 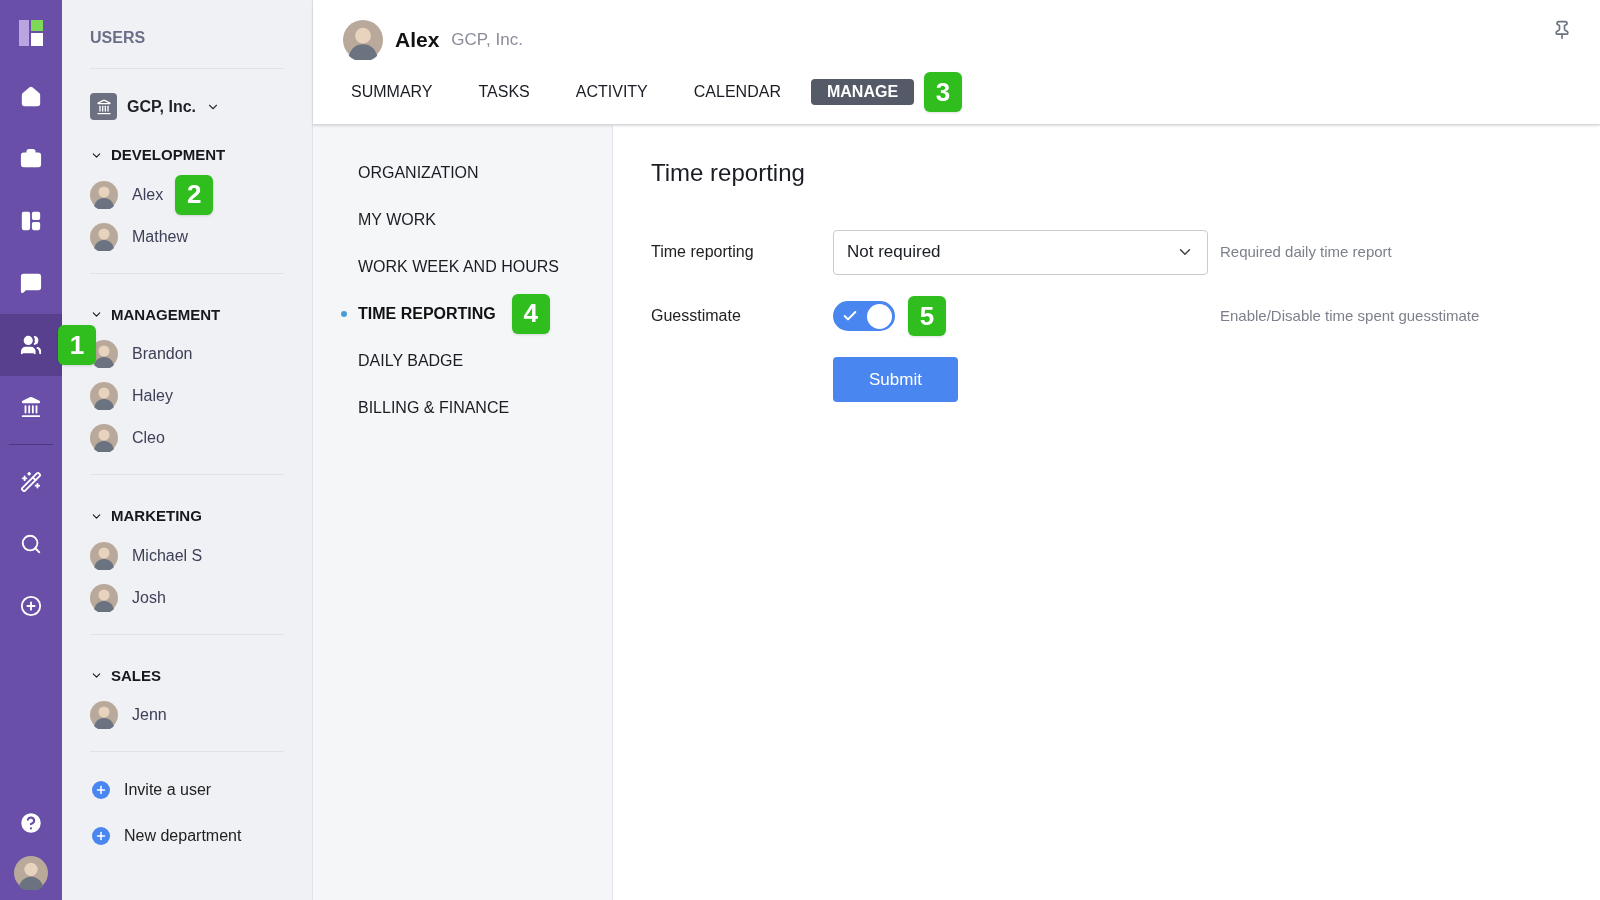 What do you see at coordinates (167, 555) in the screenshot?
I see `user-name: Michael S` at bounding box center [167, 555].